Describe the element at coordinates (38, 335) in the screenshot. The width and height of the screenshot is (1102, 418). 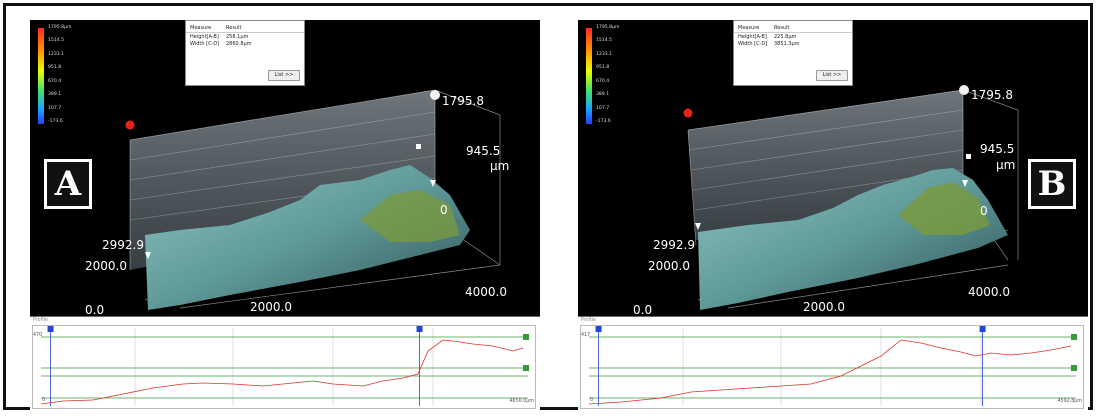
I see `profile-y-max-label: 470` at that location.